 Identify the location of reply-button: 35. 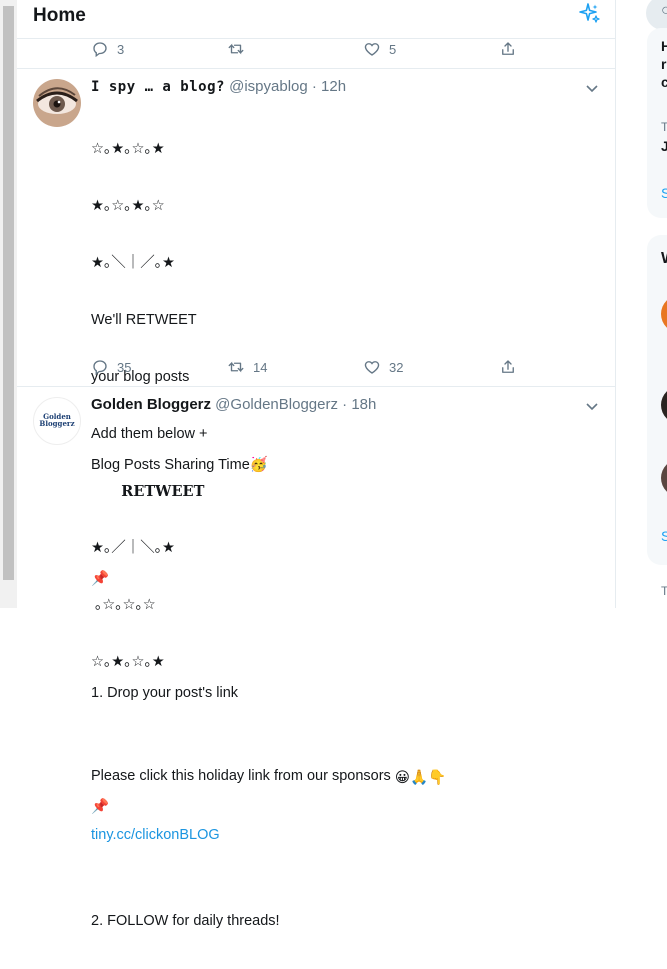
(111, 367).